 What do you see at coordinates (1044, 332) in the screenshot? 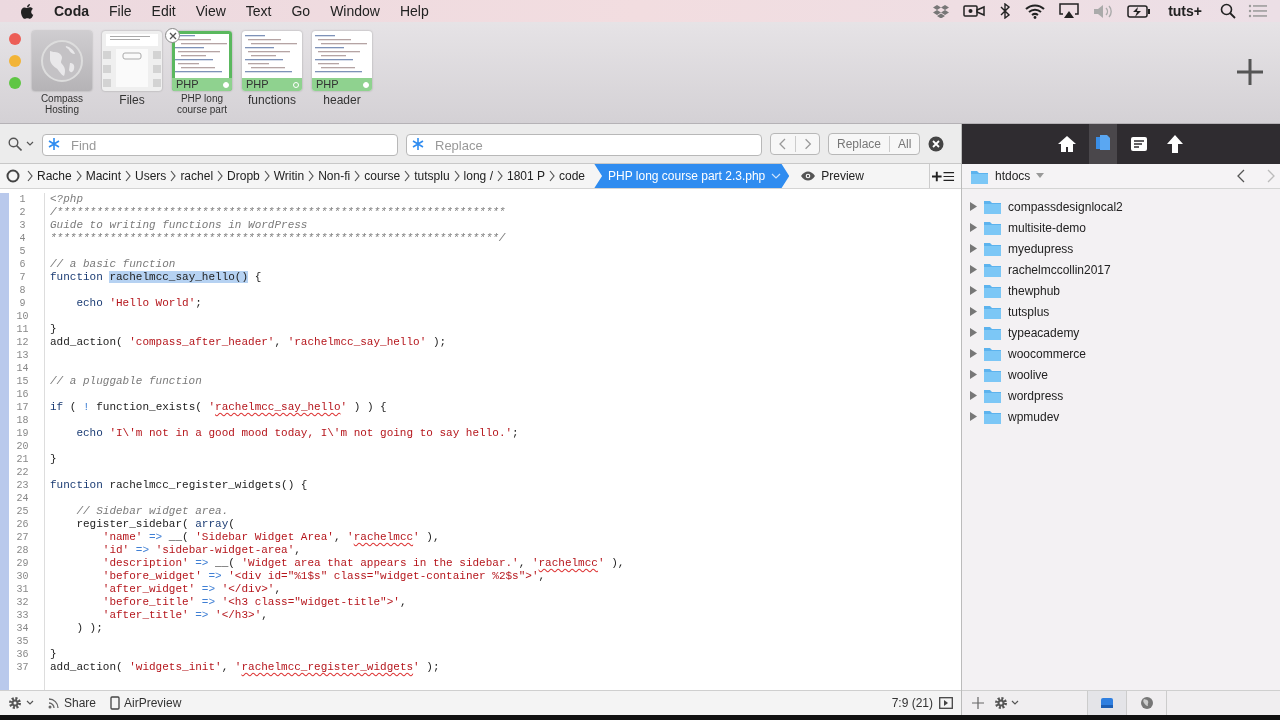
I see `folder-item: typeacademy` at bounding box center [1044, 332].